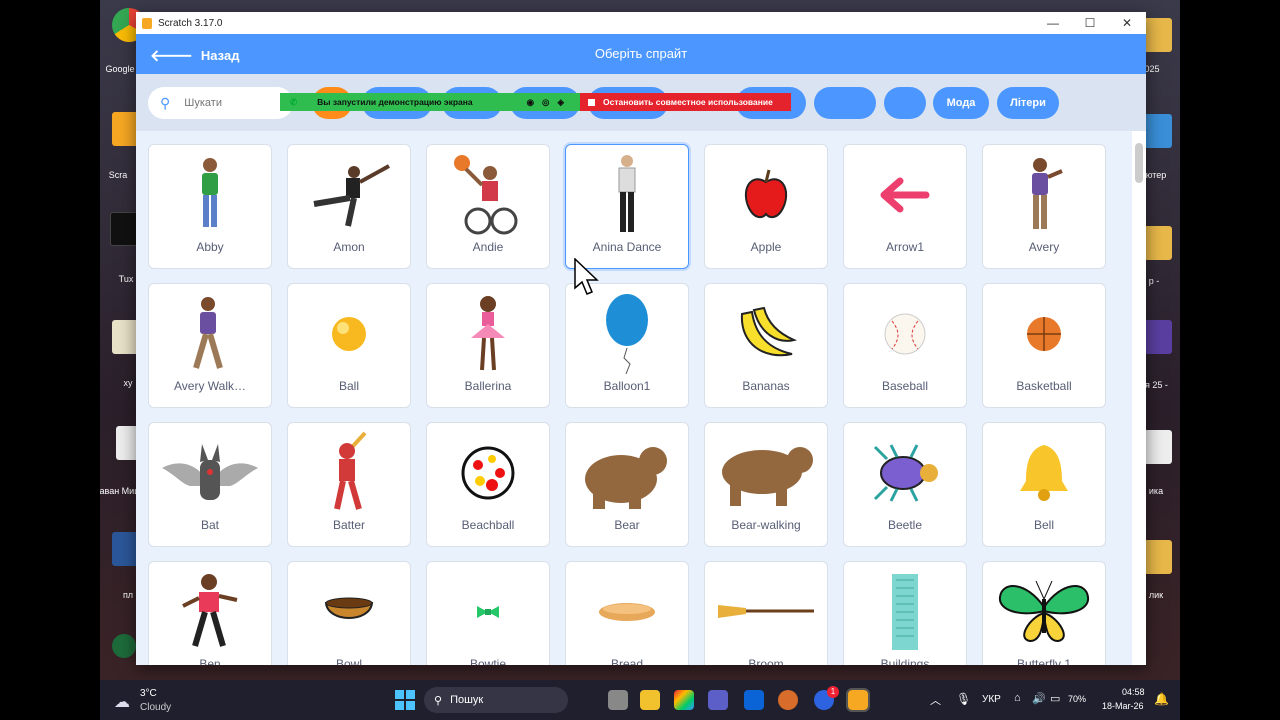 The width and height of the screenshot is (1280, 720). I want to click on volume-icon: 🔊, so click(1039, 698).